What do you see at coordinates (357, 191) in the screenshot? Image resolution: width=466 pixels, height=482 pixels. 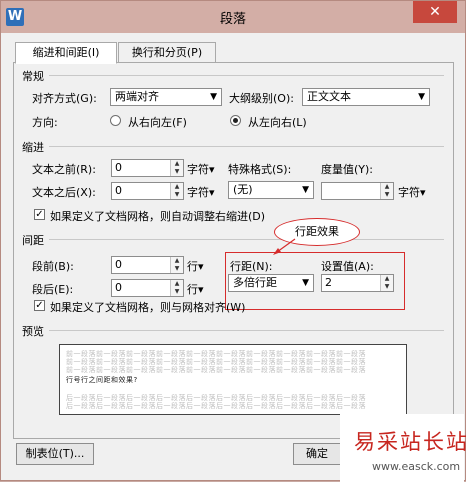 I see `measure-field: ▲ ▼` at bounding box center [357, 191].